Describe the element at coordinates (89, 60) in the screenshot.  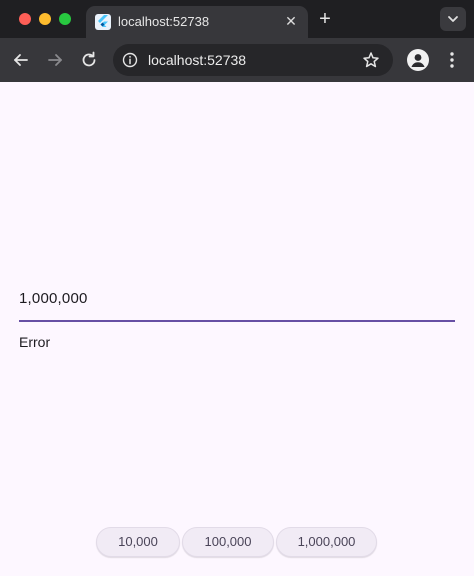
I see `reload-icon` at that location.